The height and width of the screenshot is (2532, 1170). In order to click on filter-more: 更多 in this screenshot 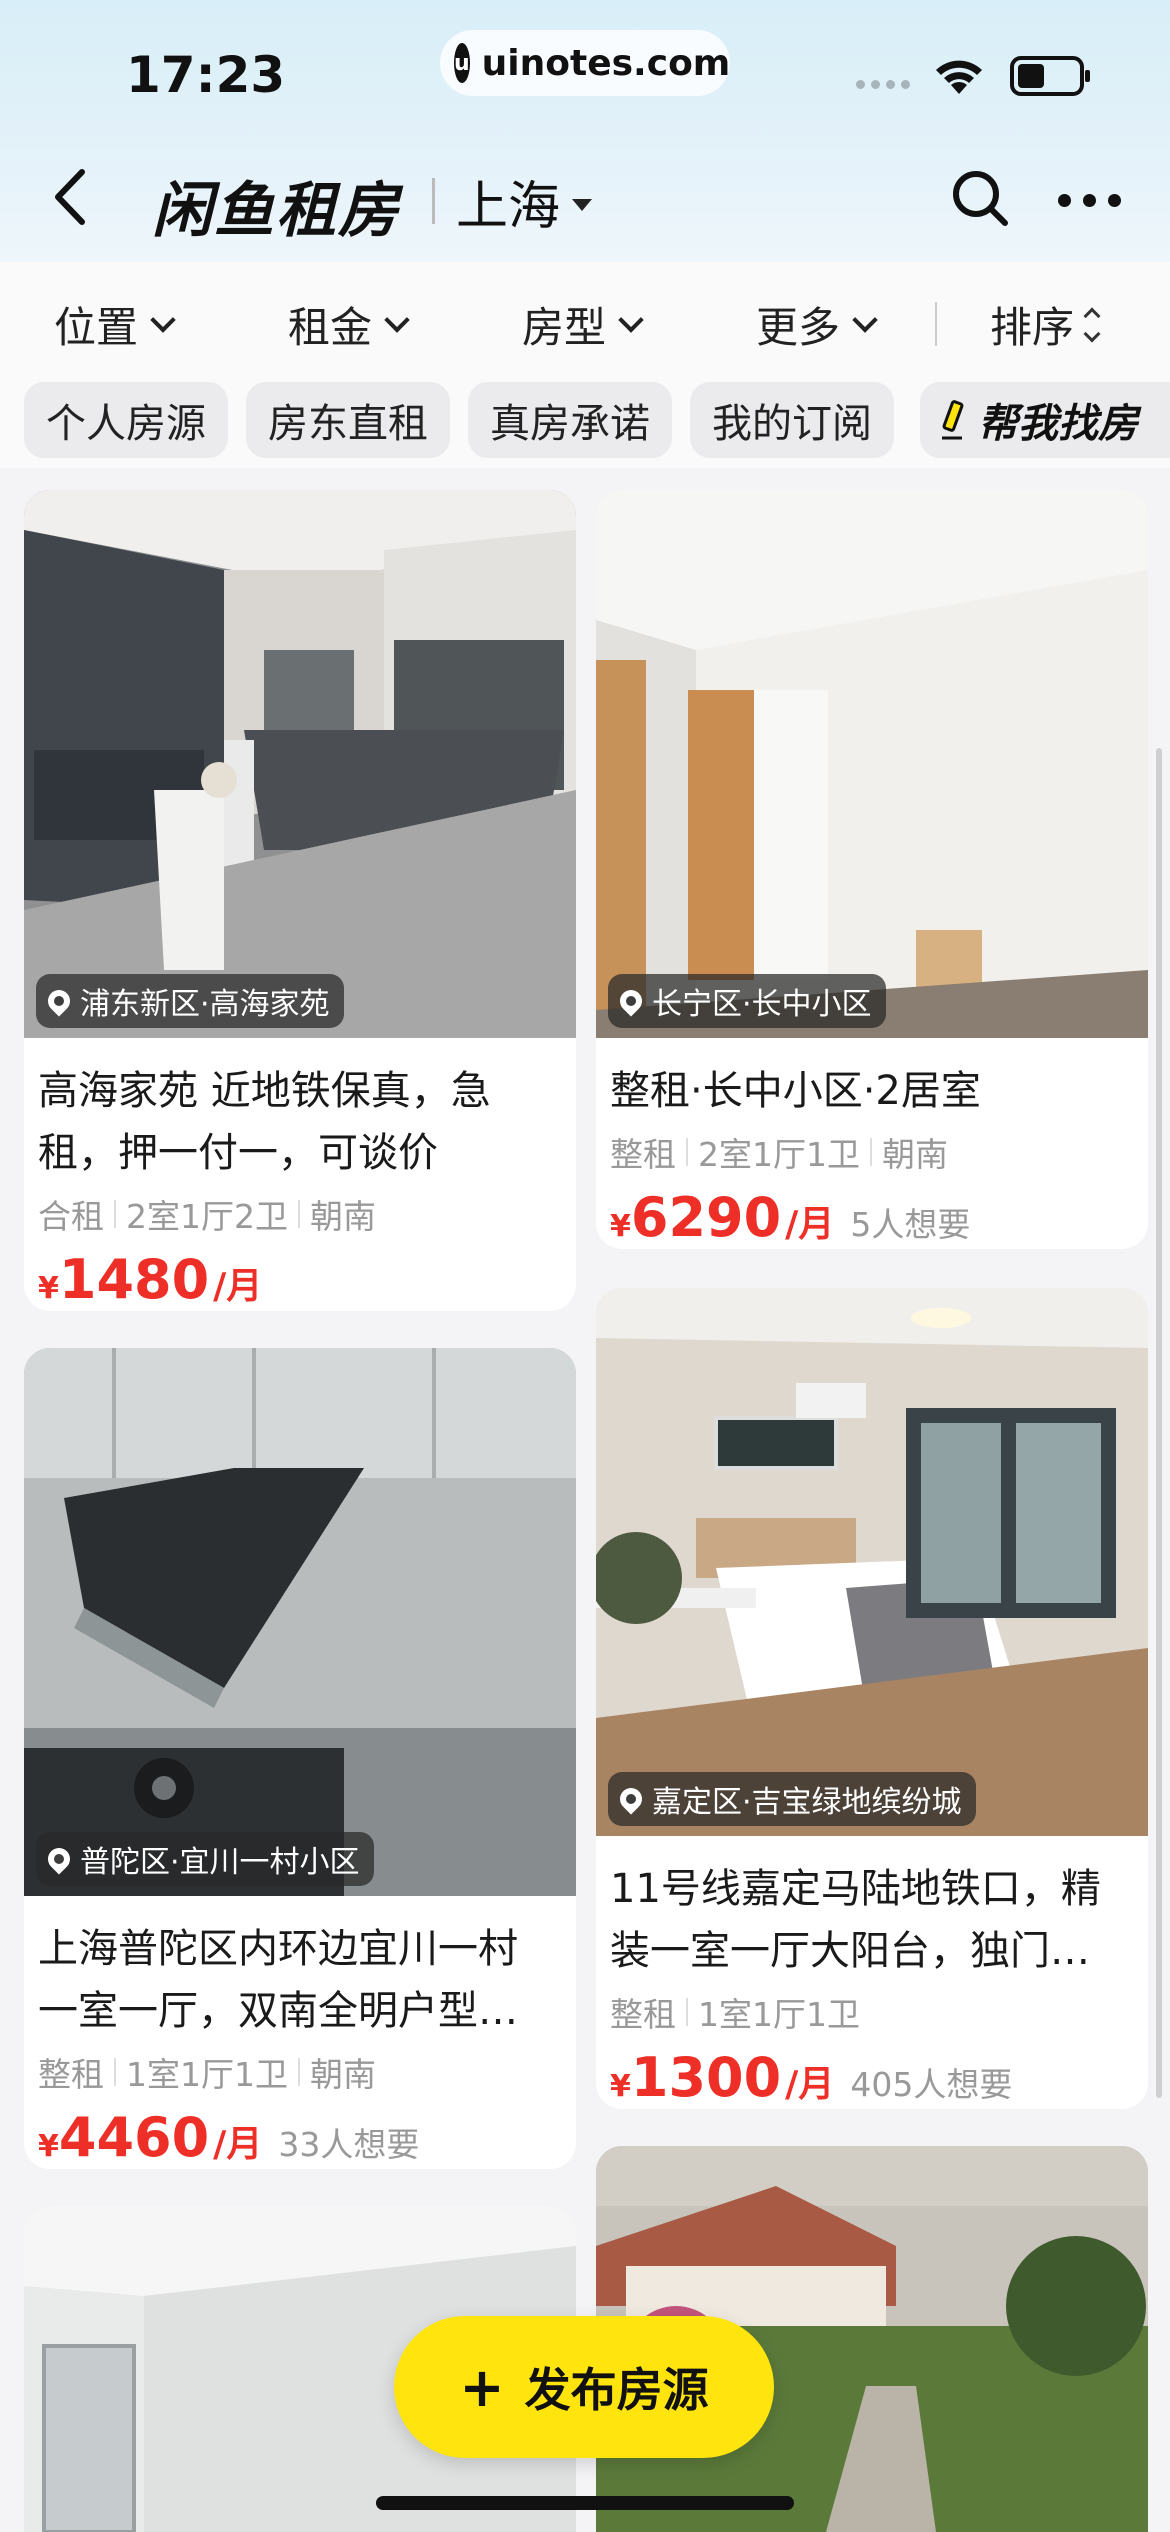, I will do `click(817, 324)`.